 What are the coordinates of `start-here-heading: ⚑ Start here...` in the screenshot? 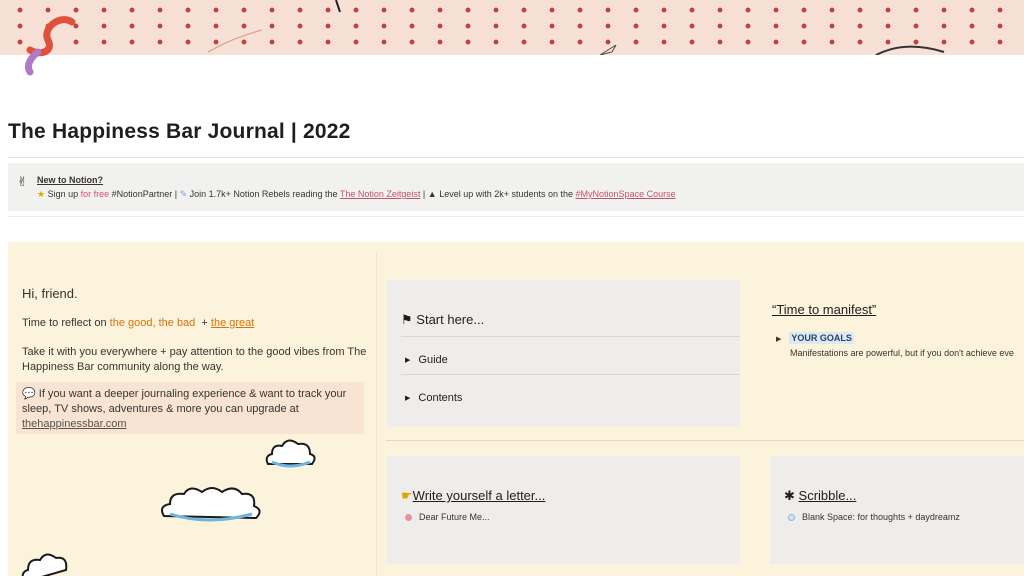 It's located at (442, 320).